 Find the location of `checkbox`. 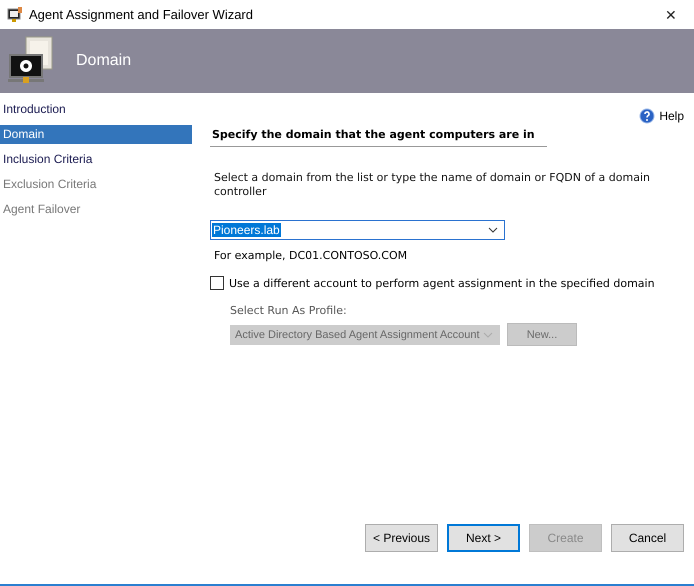

checkbox is located at coordinates (217, 283).